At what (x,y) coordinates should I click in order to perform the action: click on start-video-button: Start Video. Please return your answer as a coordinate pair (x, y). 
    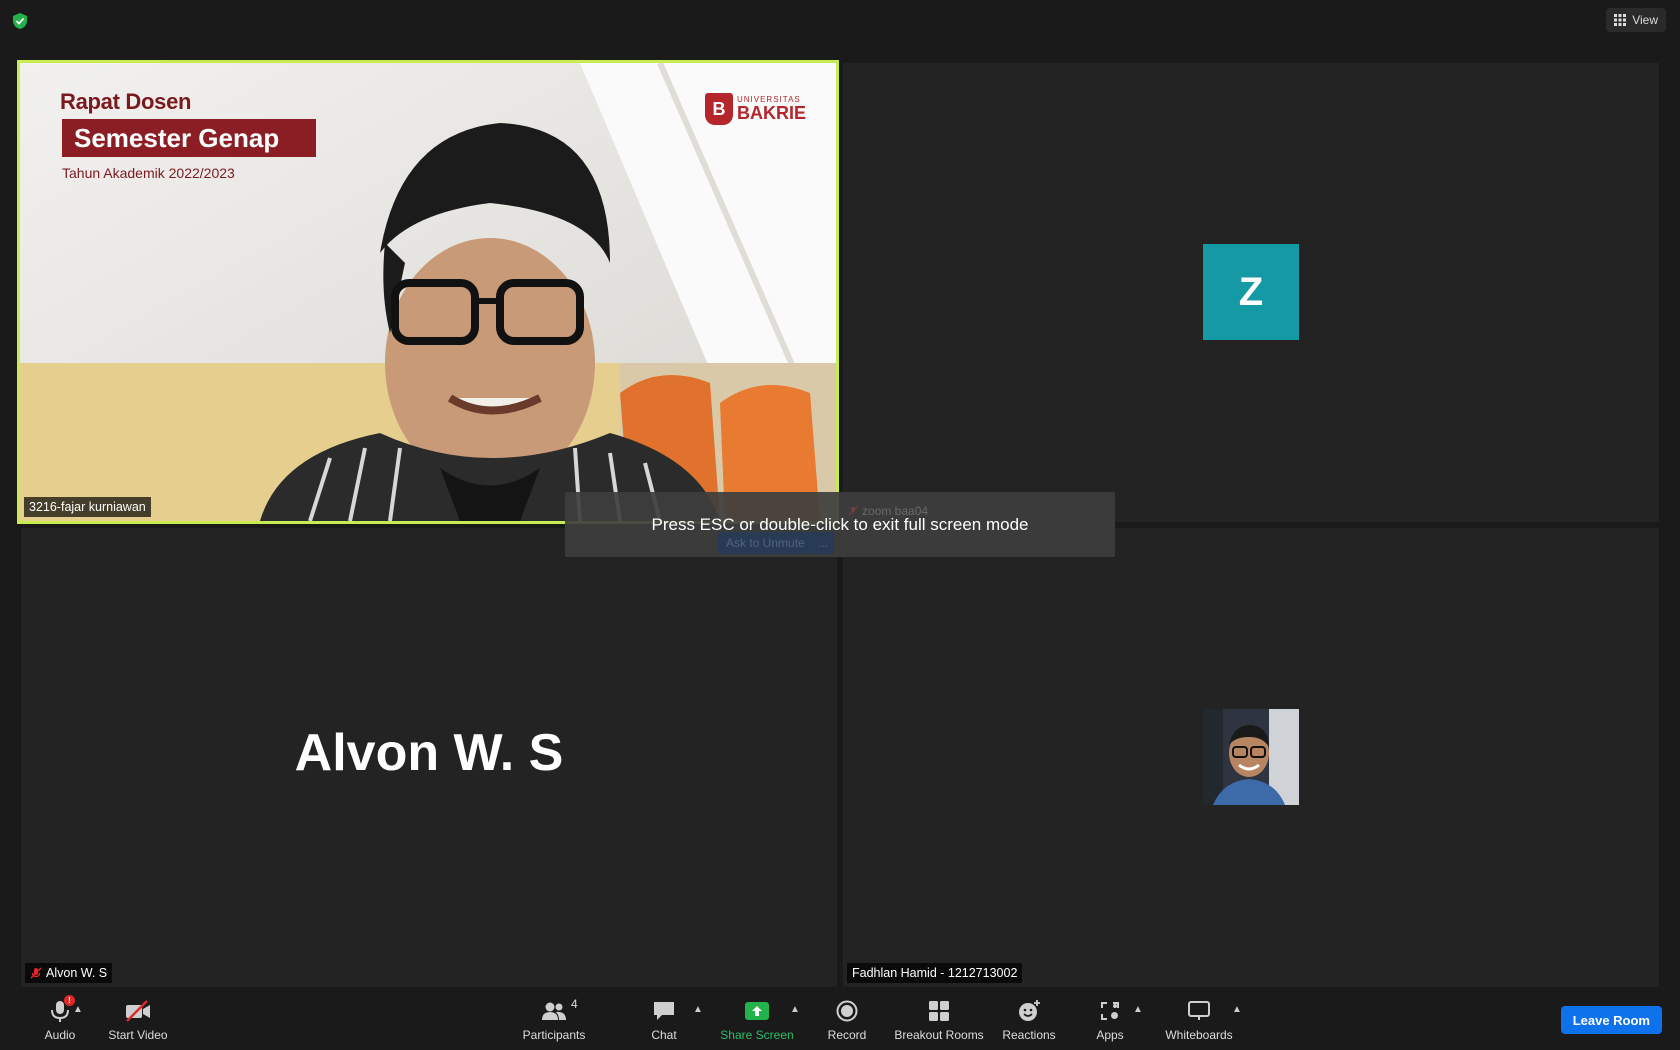
    Looking at the image, I should click on (138, 1021).